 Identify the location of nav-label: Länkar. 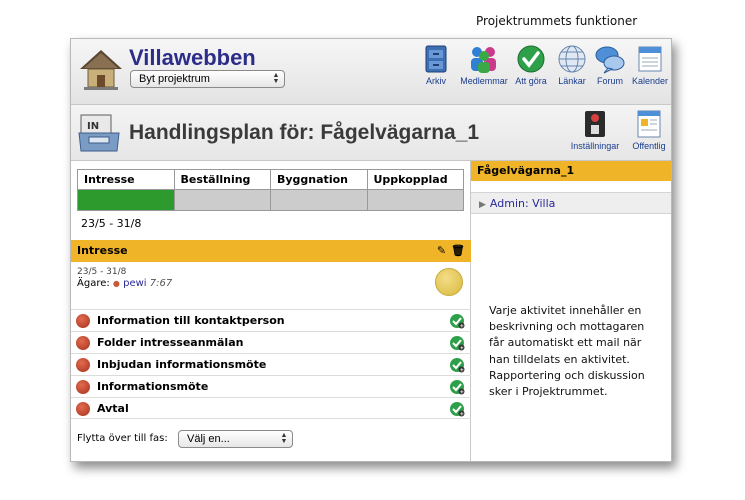
(572, 81).